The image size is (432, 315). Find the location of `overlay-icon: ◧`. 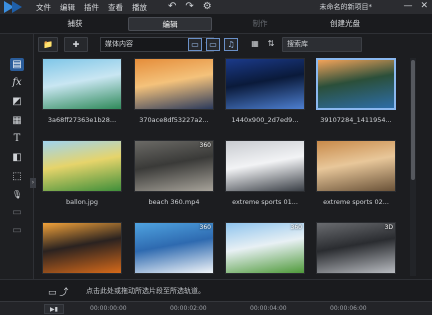

overlay-icon: ◧ is located at coordinates (17, 157).